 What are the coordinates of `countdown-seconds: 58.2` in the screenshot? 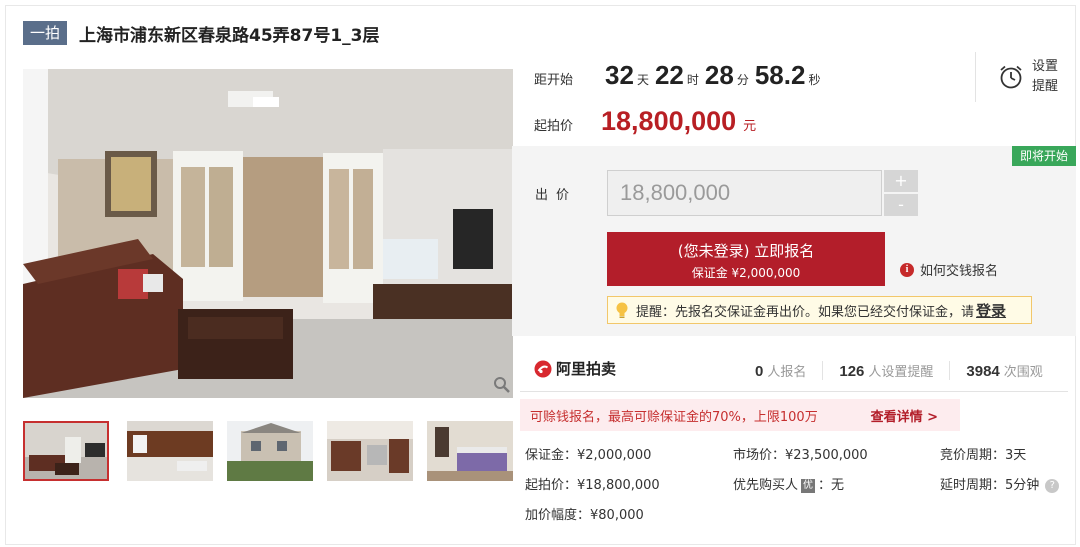 It's located at (780, 75).